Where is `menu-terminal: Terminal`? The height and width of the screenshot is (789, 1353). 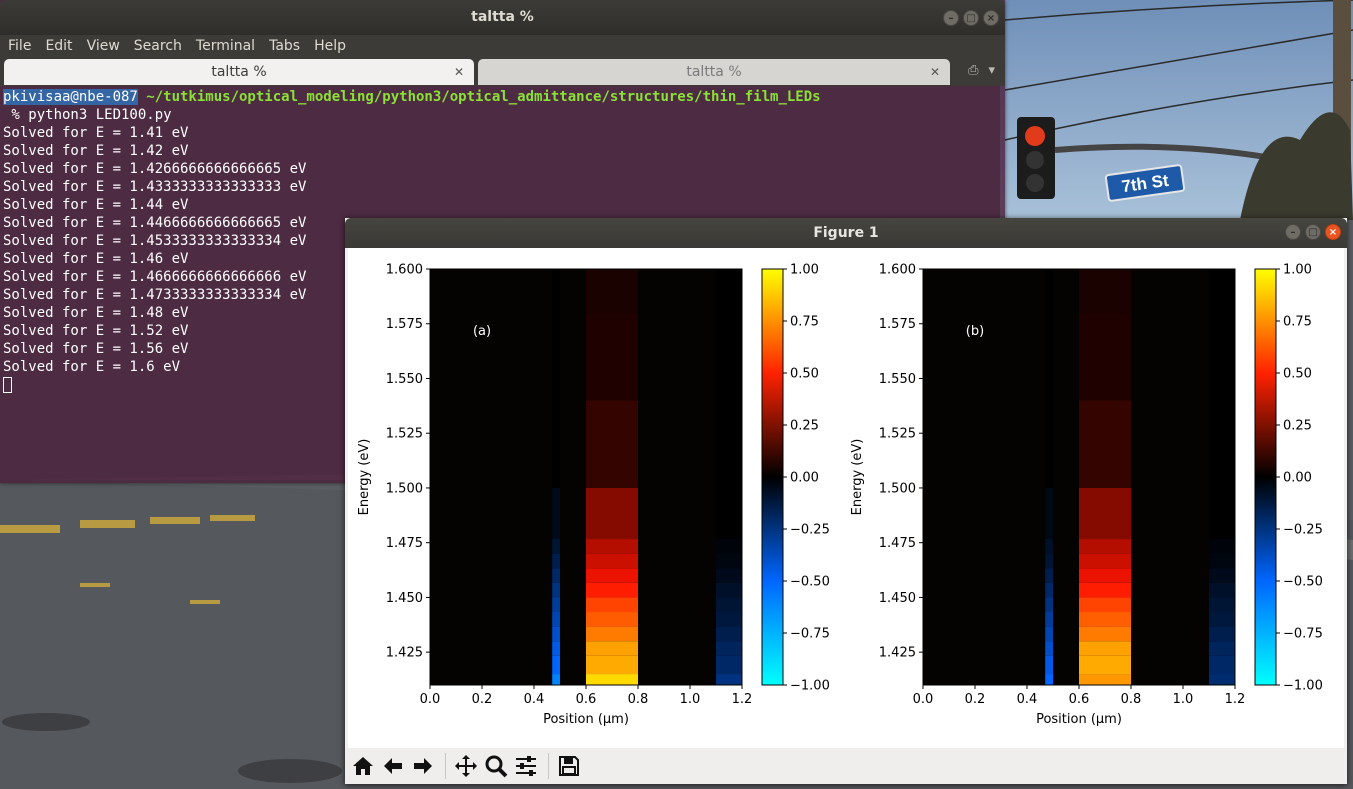 menu-terminal: Terminal is located at coordinates (225, 46).